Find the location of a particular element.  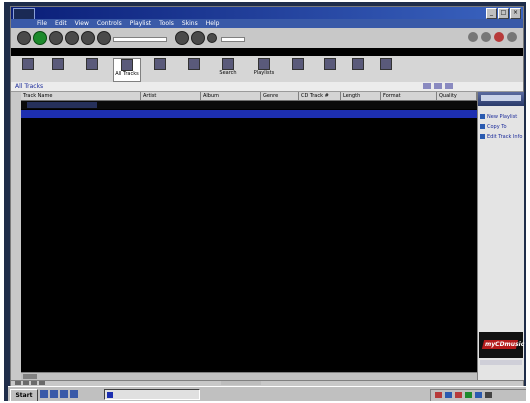

filter-icon is located at coordinates (449, 86).